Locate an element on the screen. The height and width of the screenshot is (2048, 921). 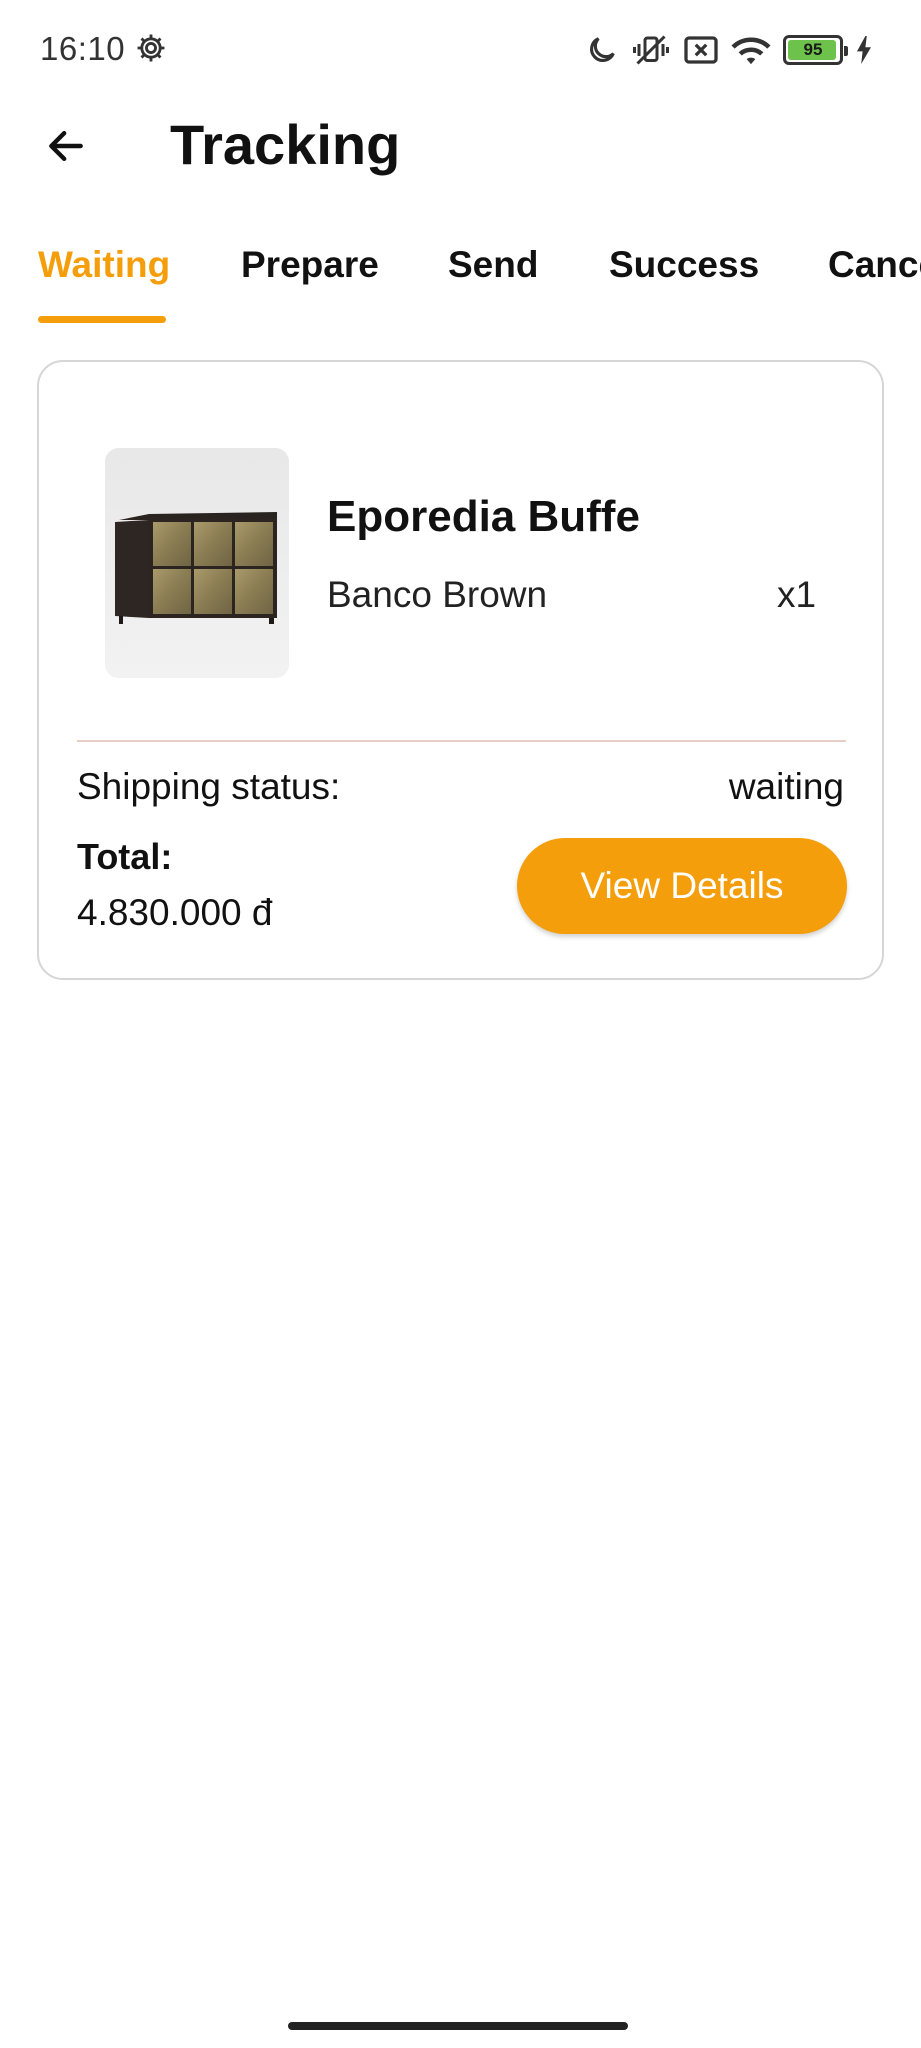
status-bar: 16:10 95 is located at coordinates (460, 50).